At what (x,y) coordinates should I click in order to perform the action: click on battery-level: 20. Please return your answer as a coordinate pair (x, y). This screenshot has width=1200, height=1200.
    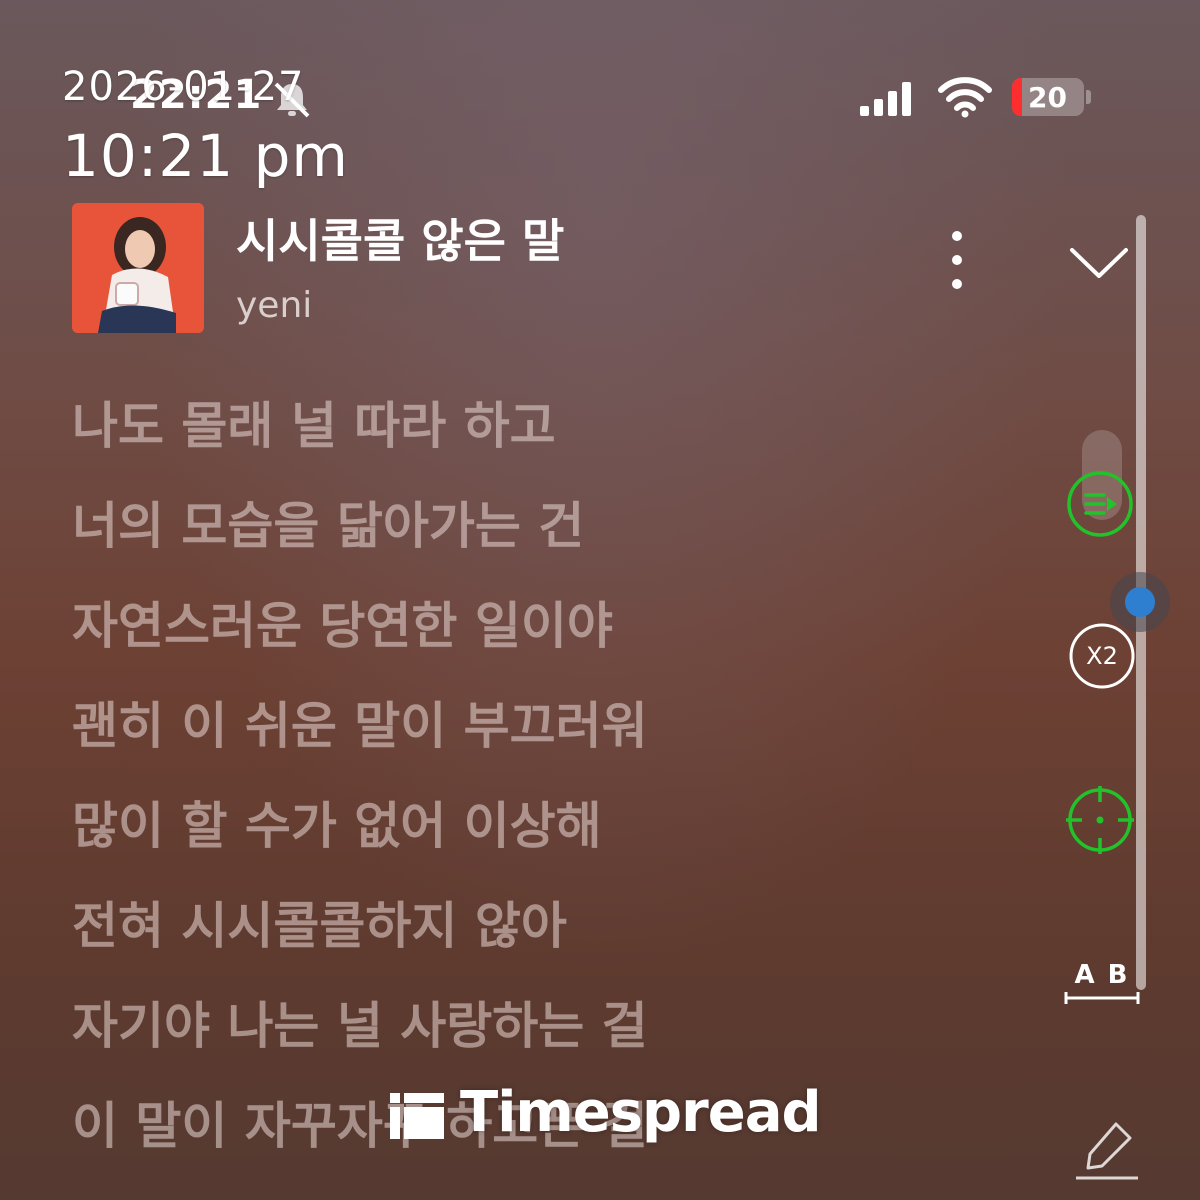
    Looking at the image, I should click on (1047, 97).